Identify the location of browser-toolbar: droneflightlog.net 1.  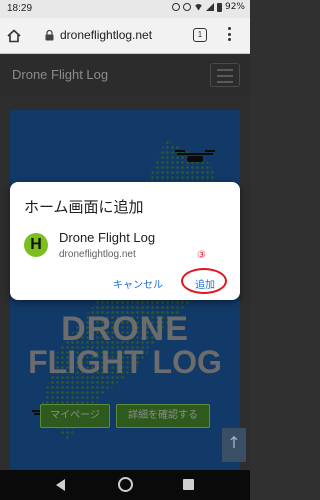
(125, 36).